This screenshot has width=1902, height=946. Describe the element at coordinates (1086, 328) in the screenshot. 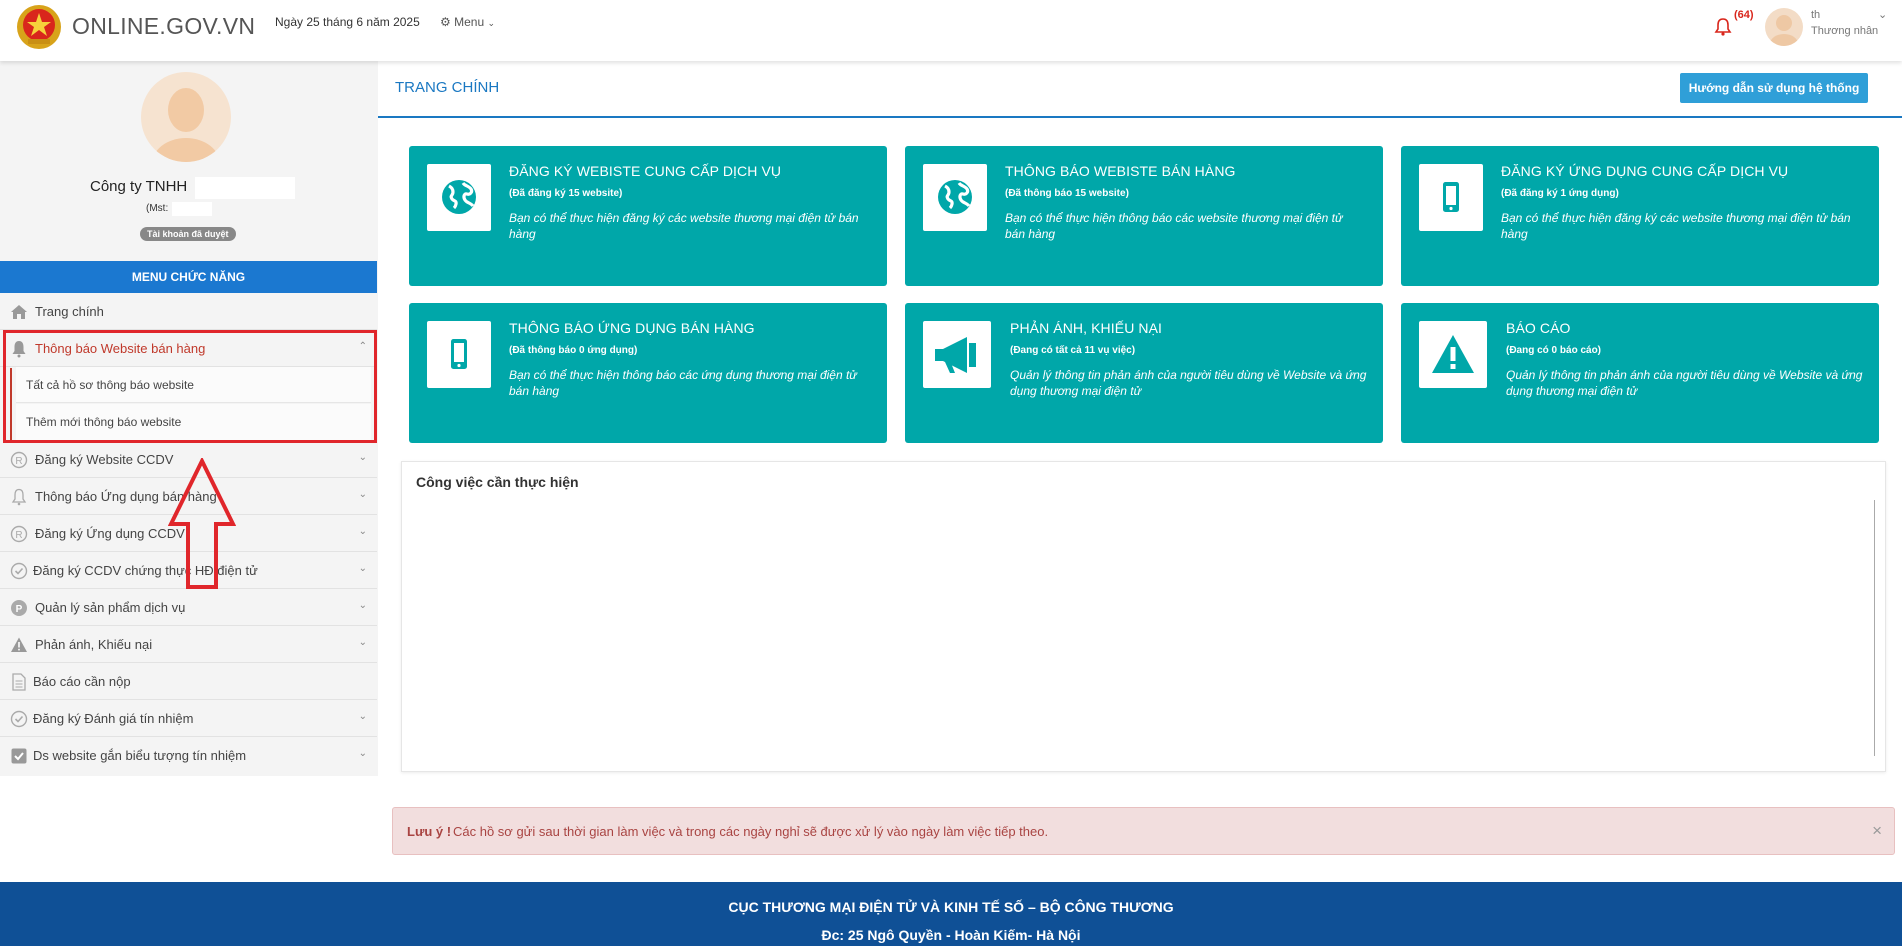

I see `card-title: PHẢN ÁNH, KHIẾU NẠI` at that location.